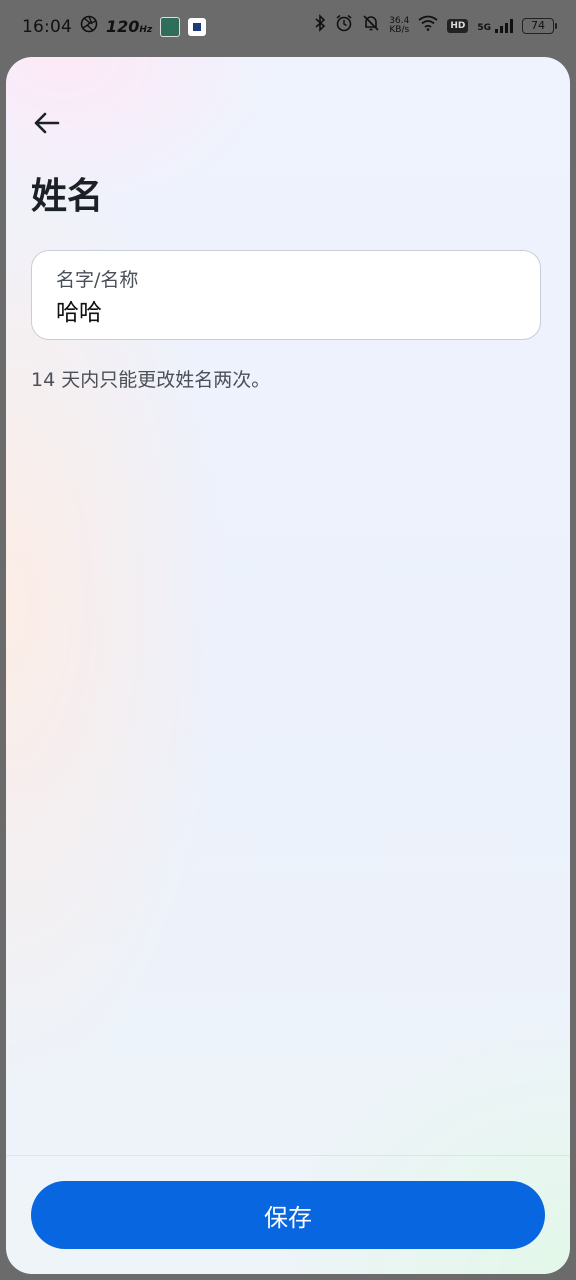 This screenshot has width=576, height=1280. I want to click on footer-divider, so click(288, 1155).